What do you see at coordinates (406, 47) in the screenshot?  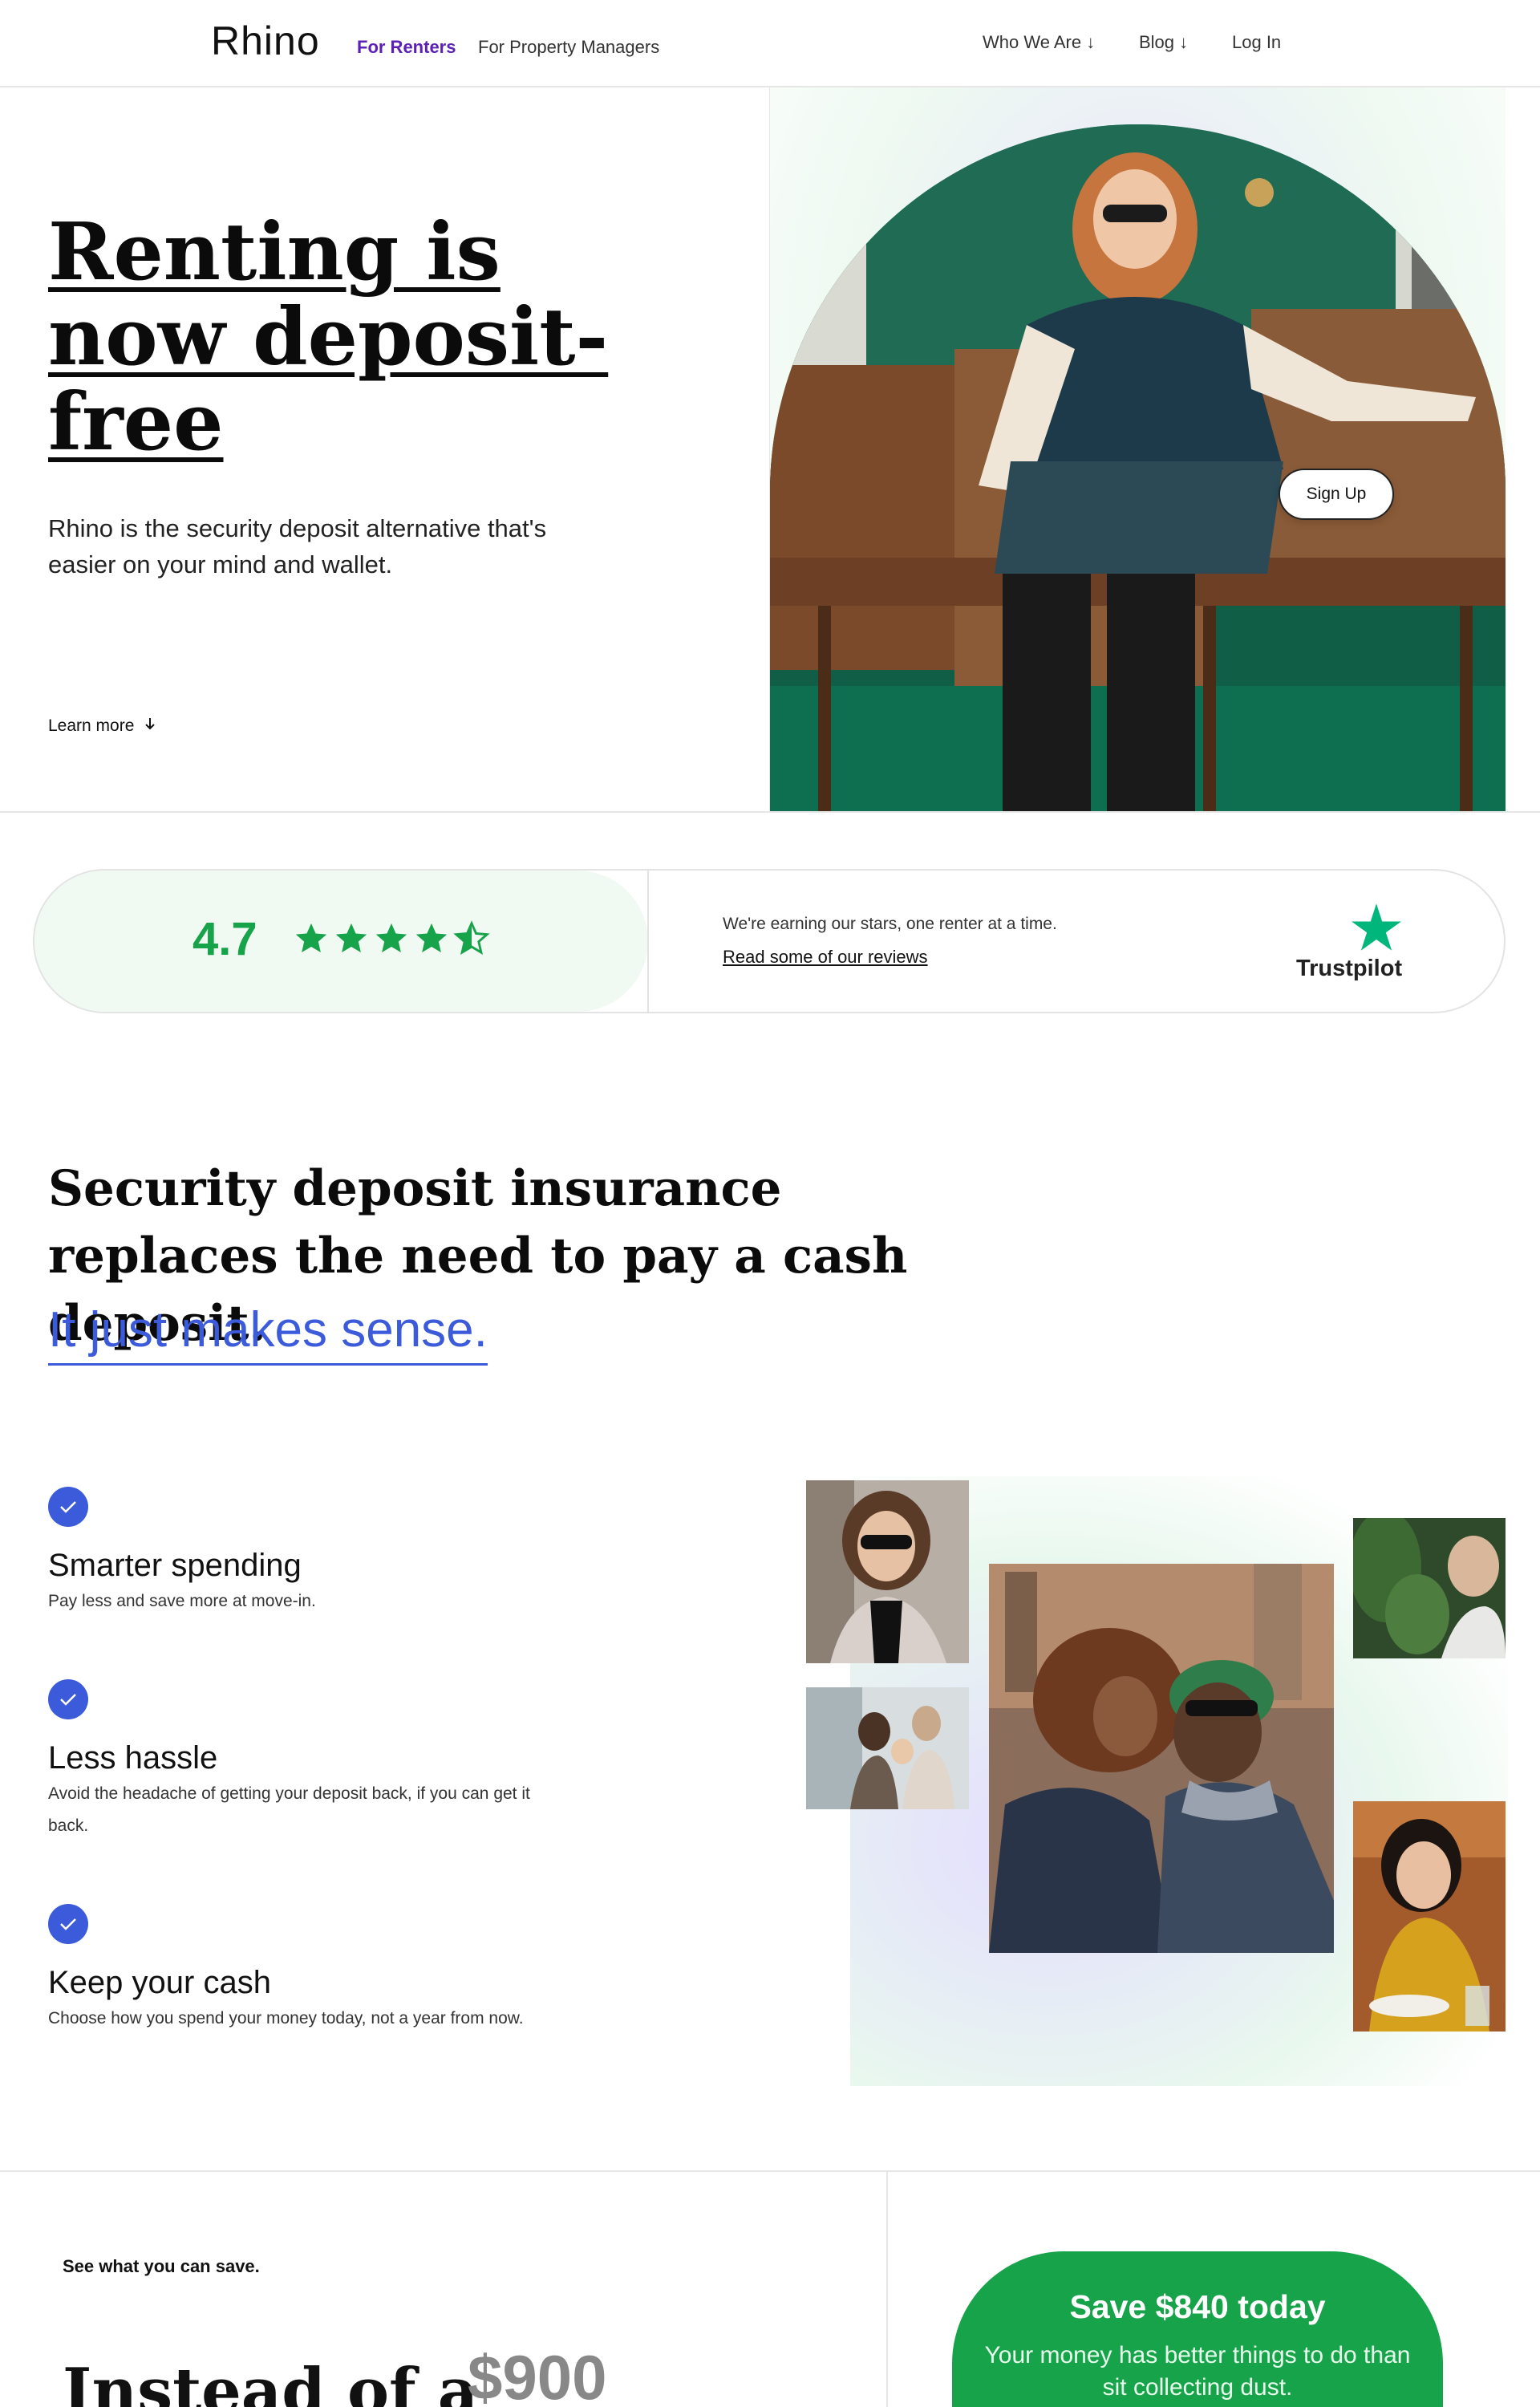 I see `nav-for-renters: For Renters` at bounding box center [406, 47].